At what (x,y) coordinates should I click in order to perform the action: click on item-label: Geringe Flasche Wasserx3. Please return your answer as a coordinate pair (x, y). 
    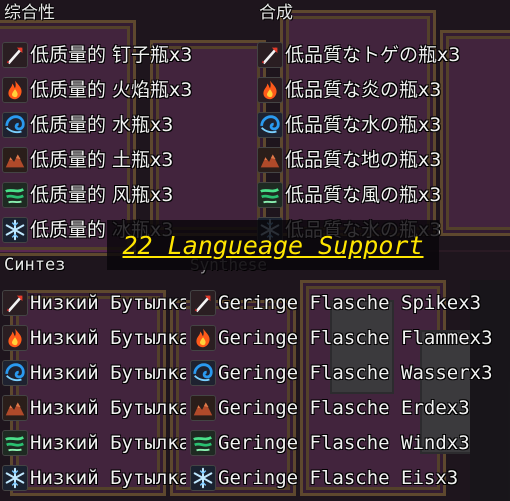
    Looking at the image, I should click on (355, 373).